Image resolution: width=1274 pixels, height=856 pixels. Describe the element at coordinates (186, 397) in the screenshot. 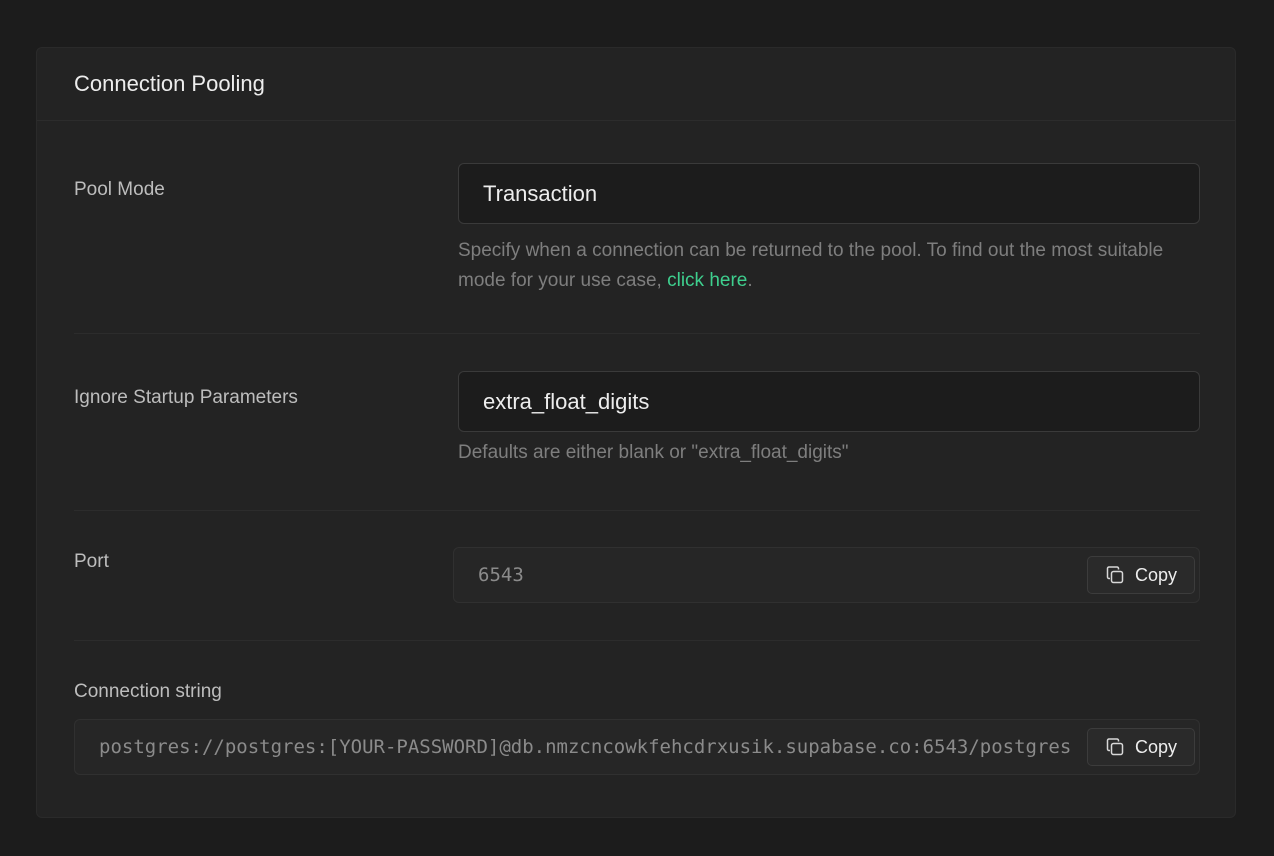

I see `ignore-startup-label: Ignore Startup Parameters` at that location.